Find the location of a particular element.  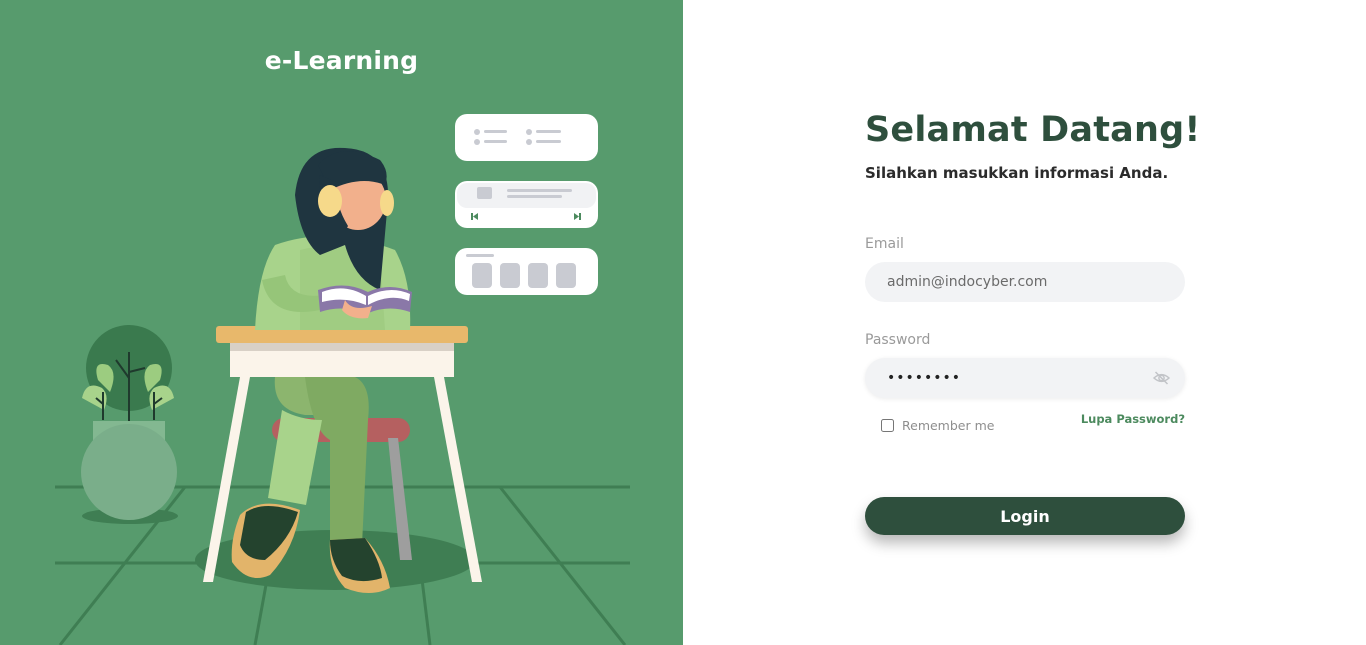

page-subtitle: Silahkan masukkan informasi Anda. is located at coordinates (1017, 173).